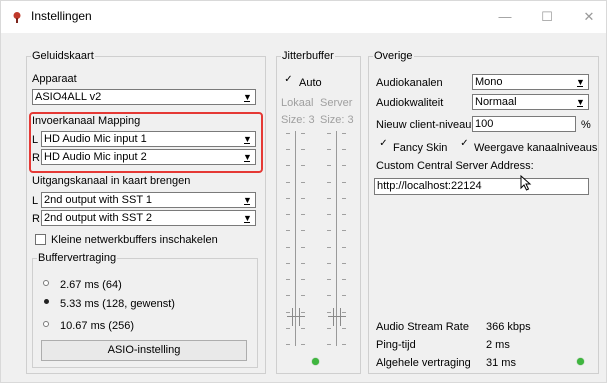 The height and width of the screenshot is (383, 607). What do you see at coordinates (117, 304) in the screenshot?
I see `buffer-option-128: 5.33 ms (128, gewenst)` at bounding box center [117, 304].